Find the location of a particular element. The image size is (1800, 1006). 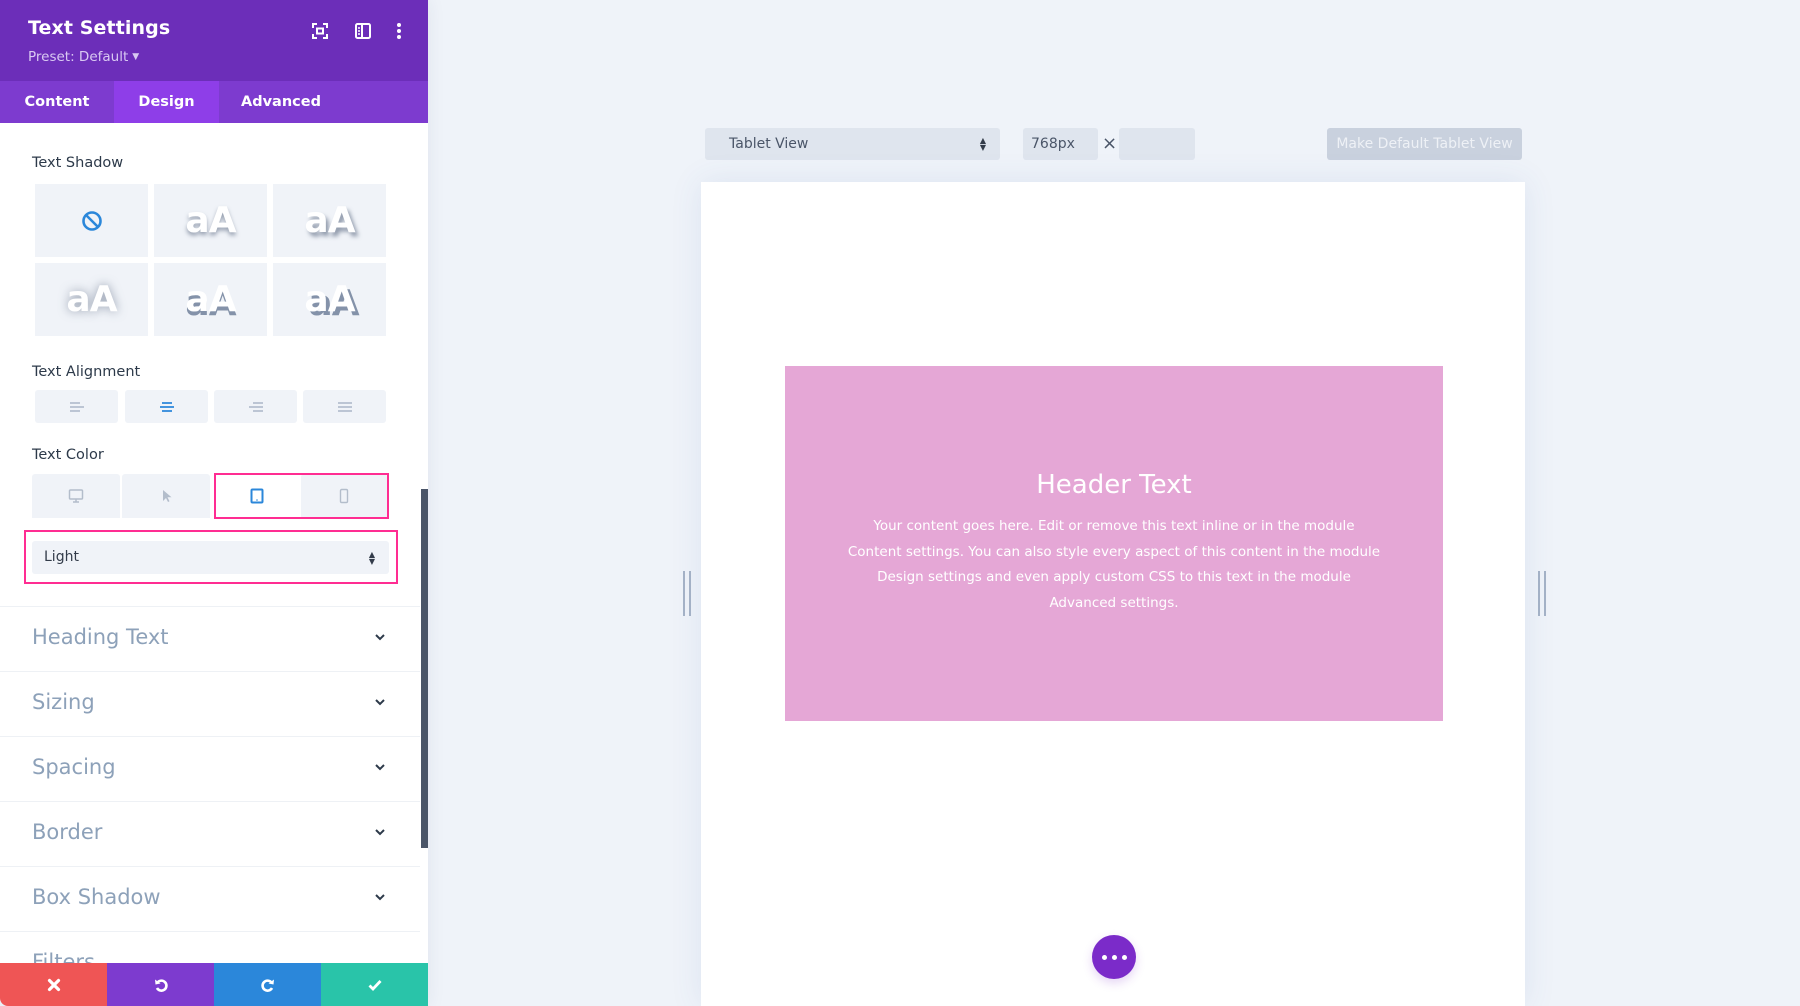

align-justify-icon is located at coordinates (344, 406).